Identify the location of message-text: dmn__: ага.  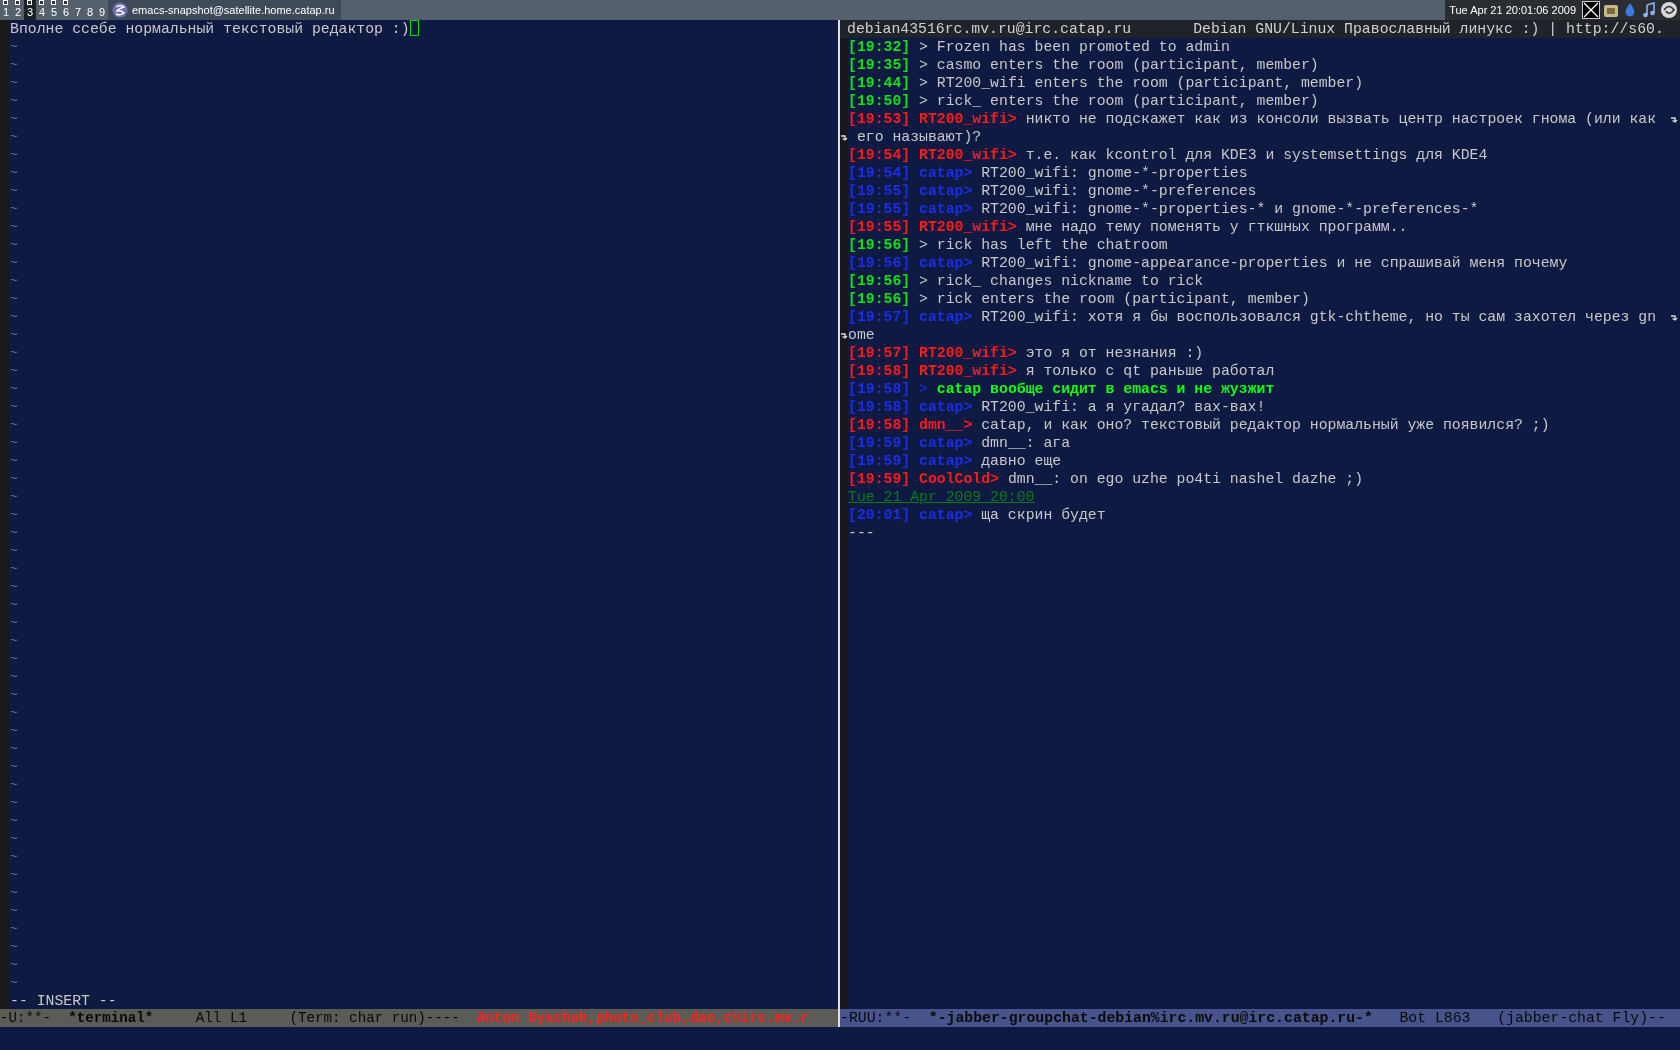
(1026, 443).